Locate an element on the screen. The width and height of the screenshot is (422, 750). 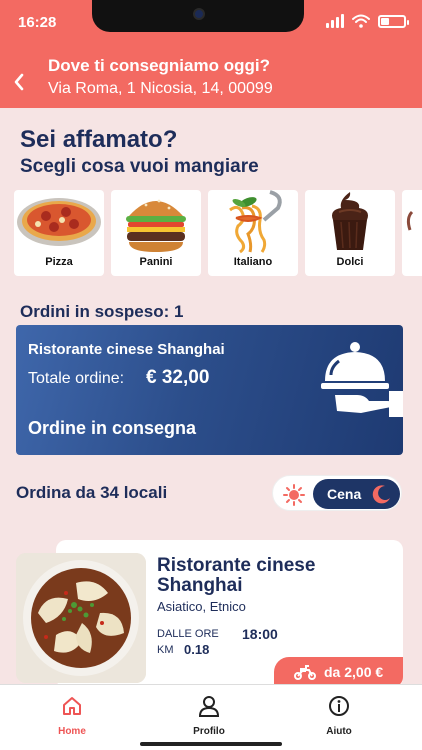
distance-value: 0.18 is located at coordinates (197, 649).